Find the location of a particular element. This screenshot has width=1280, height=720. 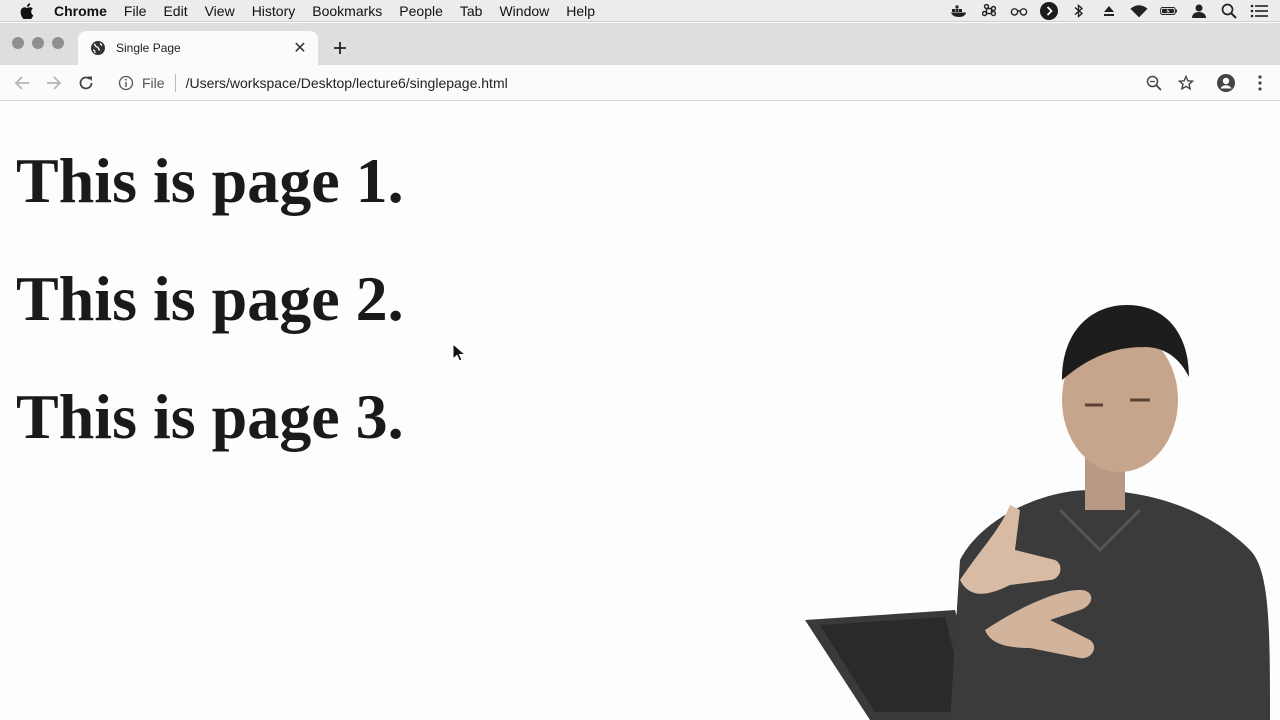

arrow-right-icon is located at coordinates (54, 83).